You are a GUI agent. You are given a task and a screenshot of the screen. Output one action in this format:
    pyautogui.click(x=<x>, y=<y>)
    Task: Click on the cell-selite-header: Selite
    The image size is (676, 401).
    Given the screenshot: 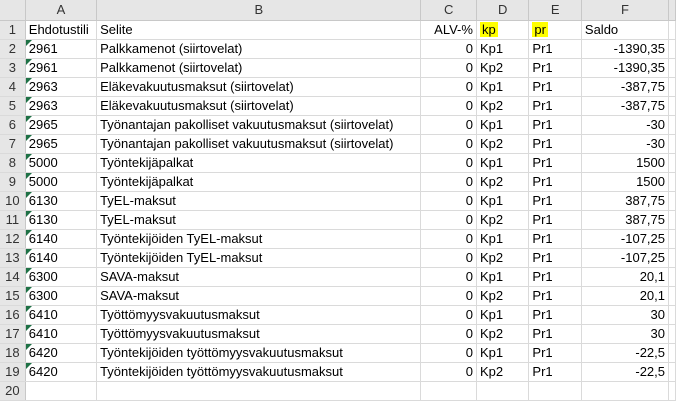 What is the action you would take?
    pyautogui.click(x=259, y=30)
    